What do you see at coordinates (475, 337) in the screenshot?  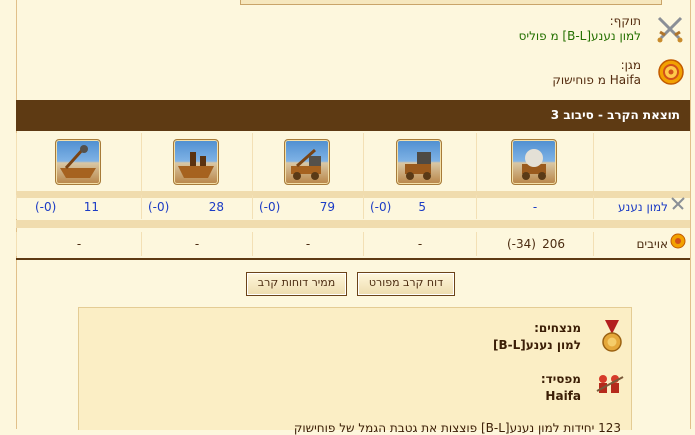 I see `winners-block: מנצחים: למון נענע[B-L]` at bounding box center [475, 337].